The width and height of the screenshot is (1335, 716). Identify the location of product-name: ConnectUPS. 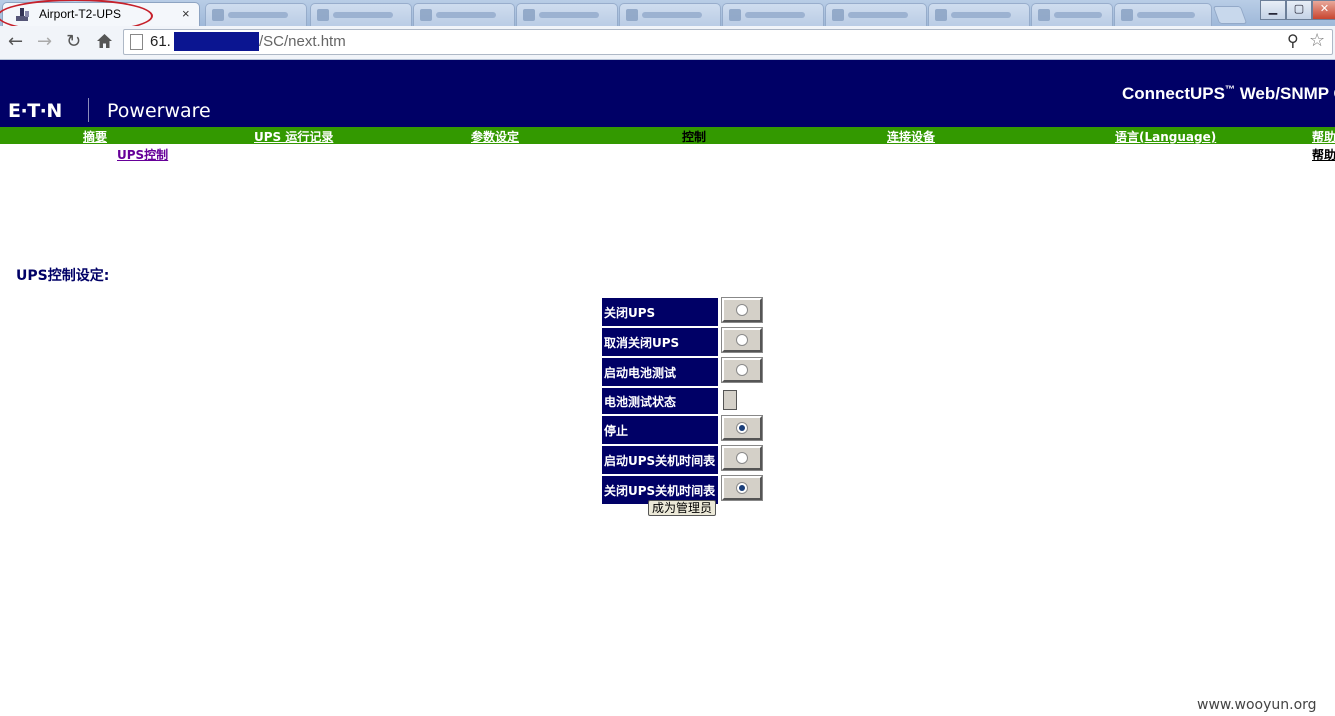
(1173, 93).